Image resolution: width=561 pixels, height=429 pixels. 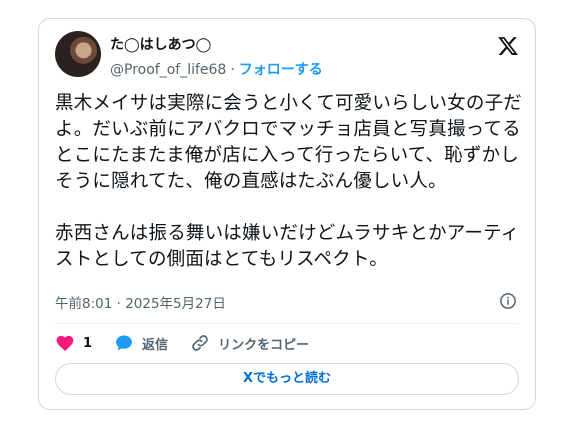 What do you see at coordinates (141, 343) in the screenshot?
I see `reply-button: 返信` at bounding box center [141, 343].